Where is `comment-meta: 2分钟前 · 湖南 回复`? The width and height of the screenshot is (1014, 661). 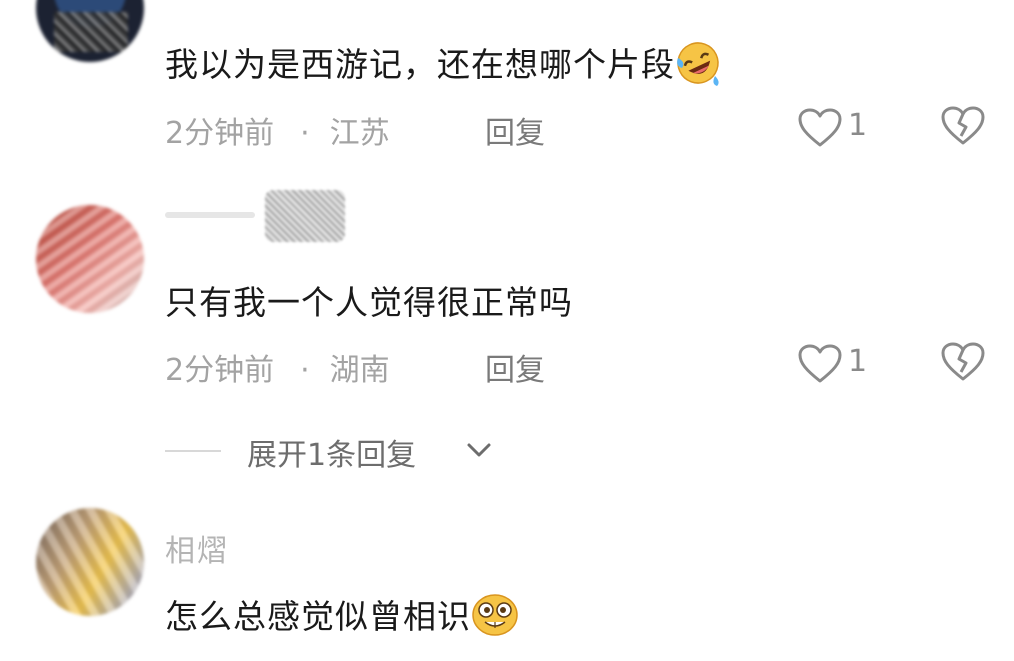 comment-meta: 2分钟前 · 湖南 回复 is located at coordinates (355, 367).